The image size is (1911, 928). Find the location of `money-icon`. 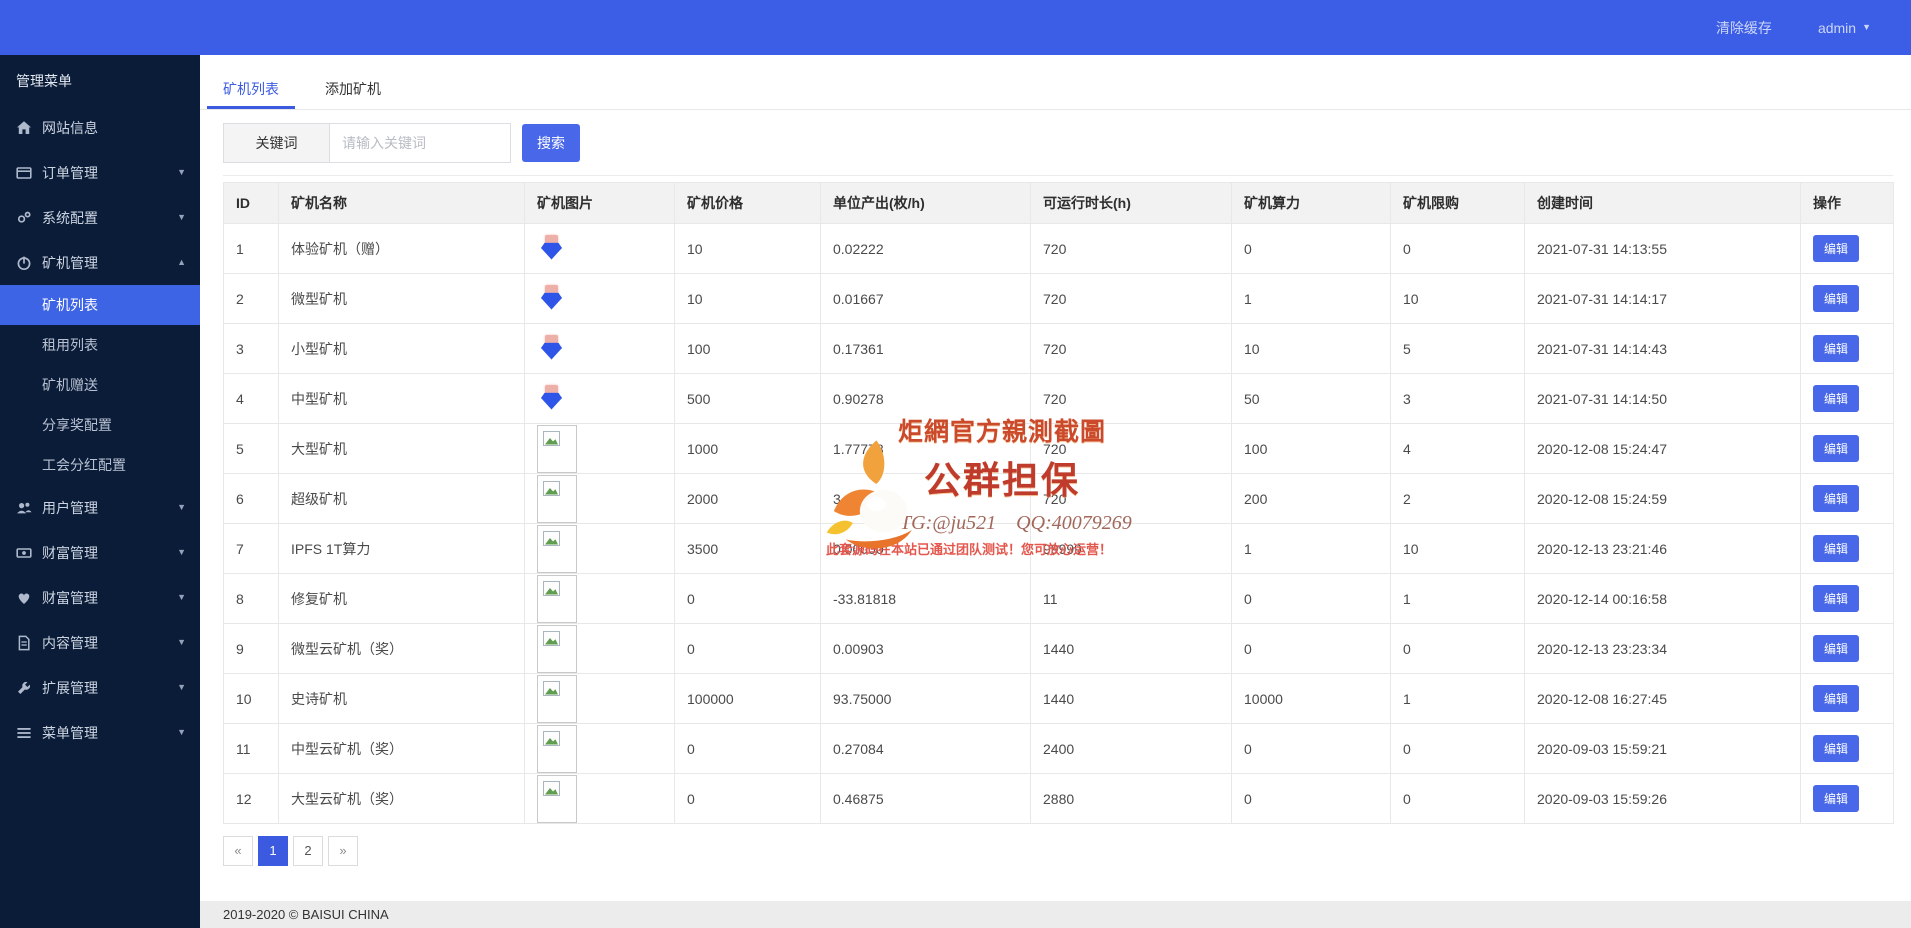

money-icon is located at coordinates (24, 553).